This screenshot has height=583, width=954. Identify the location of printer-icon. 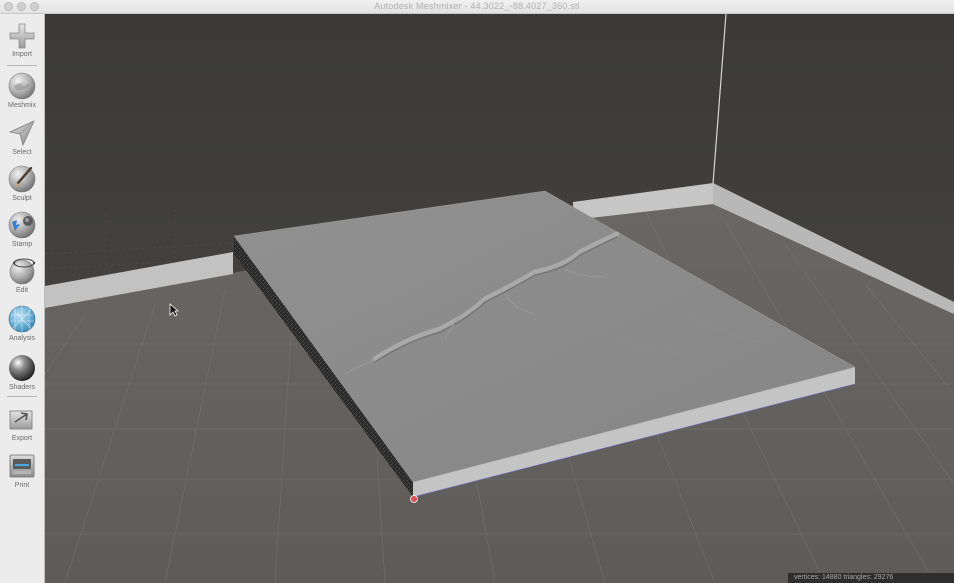
(22, 466).